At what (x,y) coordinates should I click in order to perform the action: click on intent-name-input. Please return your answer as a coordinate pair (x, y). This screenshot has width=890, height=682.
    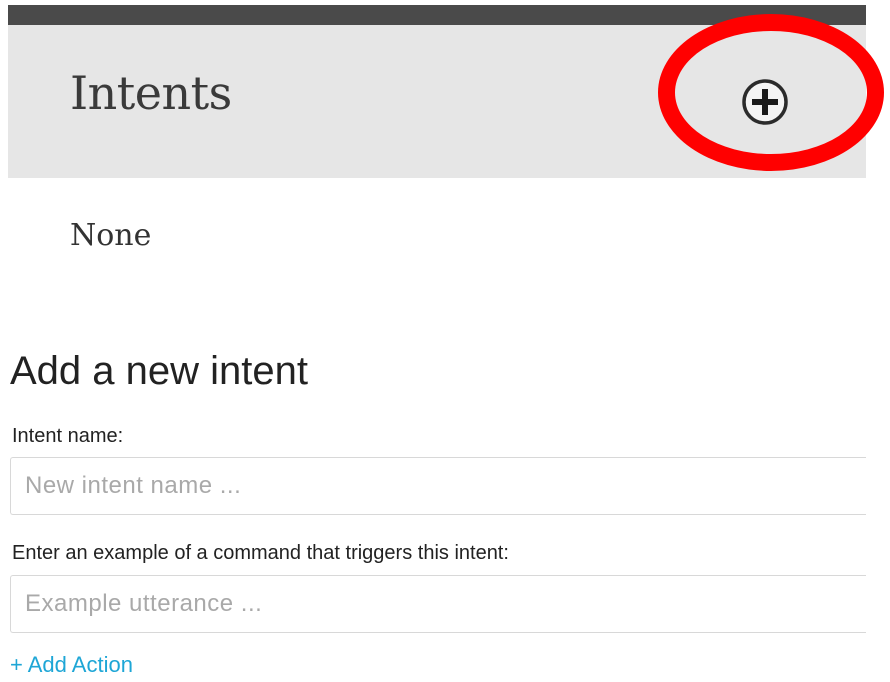
    Looking at the image, I should click on (438, 486).